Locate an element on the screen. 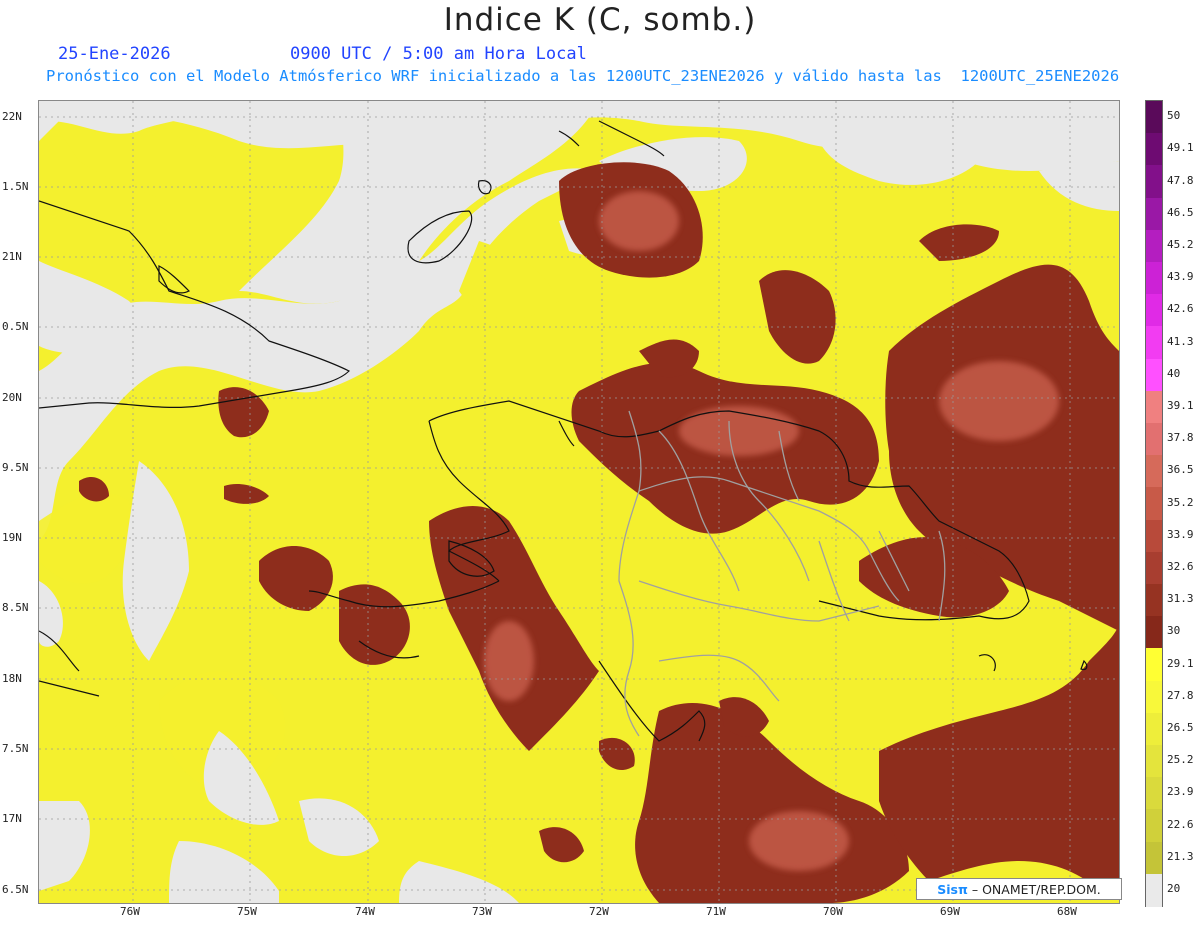 Image resolution: width=1200 pixels, height=927 pixels. colorbar-label: 30 is located at coordinates (1174, 631).